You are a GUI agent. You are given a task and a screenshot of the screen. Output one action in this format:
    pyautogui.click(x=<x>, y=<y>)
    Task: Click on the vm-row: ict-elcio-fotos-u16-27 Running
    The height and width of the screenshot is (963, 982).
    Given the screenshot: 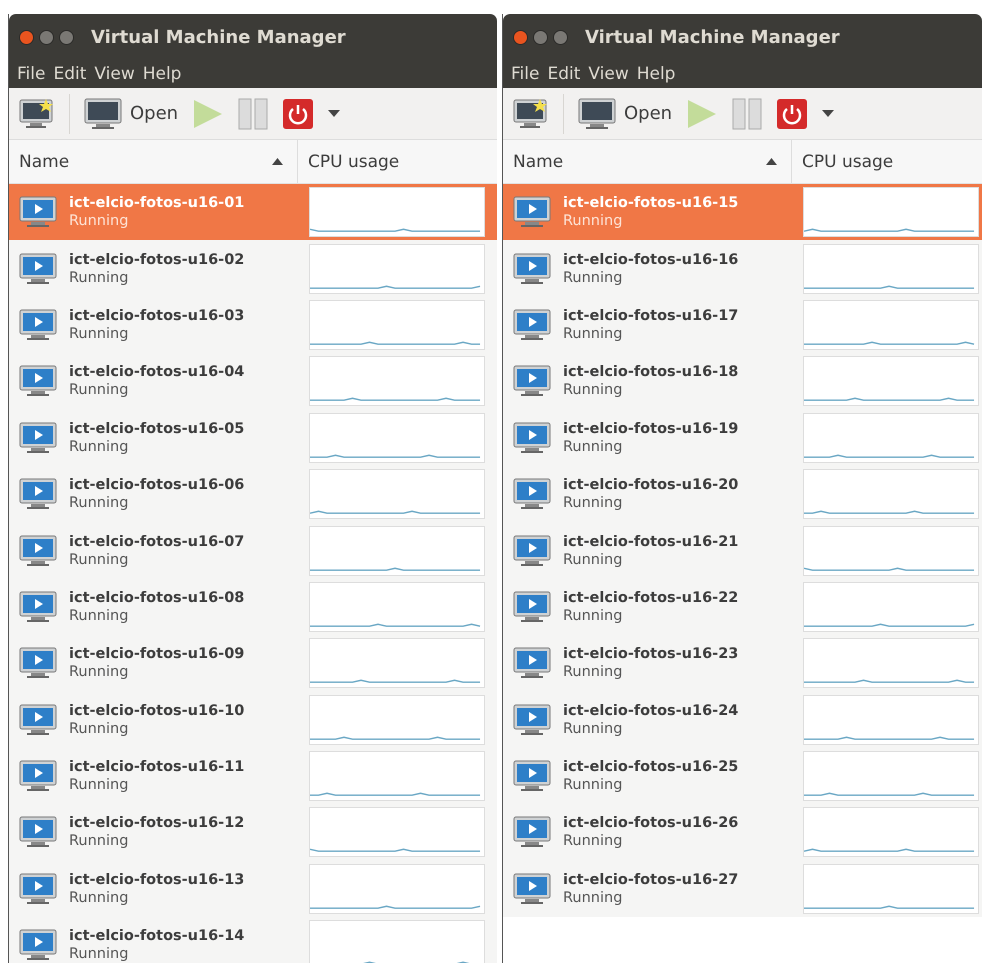 What is the action you would take?
    pyautogui.click(x=742, y=889)
    